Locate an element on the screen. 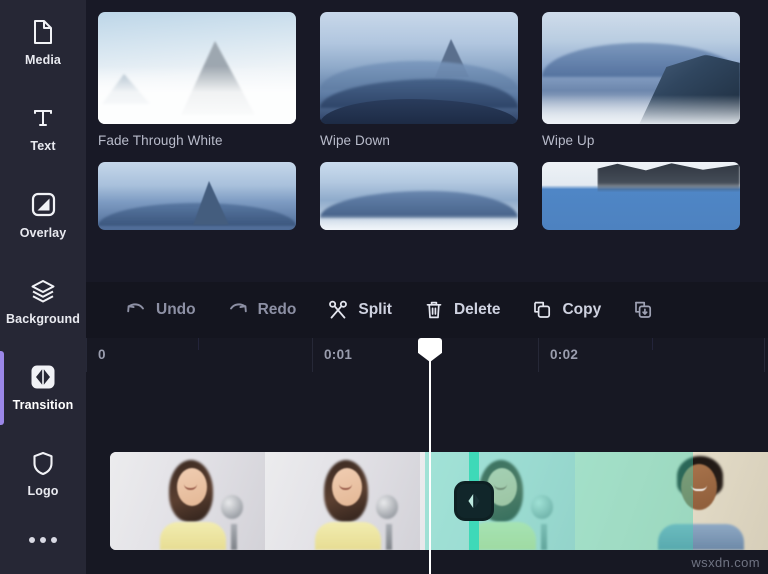 The height and width of the screenshot is (574, 768). undo-label: Undo is located at coordinates (176, 309).